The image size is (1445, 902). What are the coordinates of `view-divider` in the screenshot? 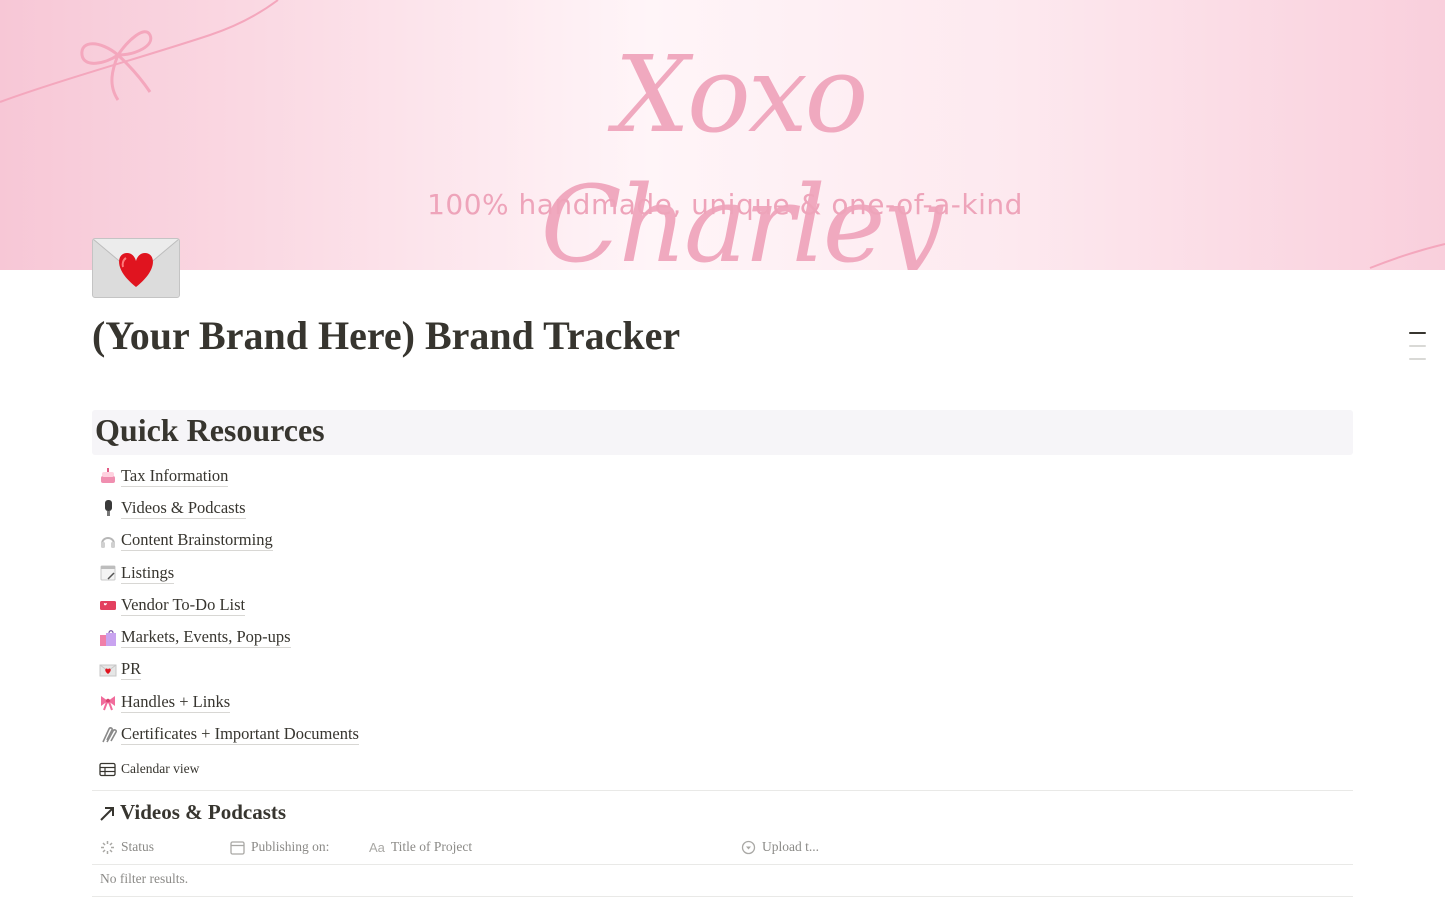 It's located at (722, 790).